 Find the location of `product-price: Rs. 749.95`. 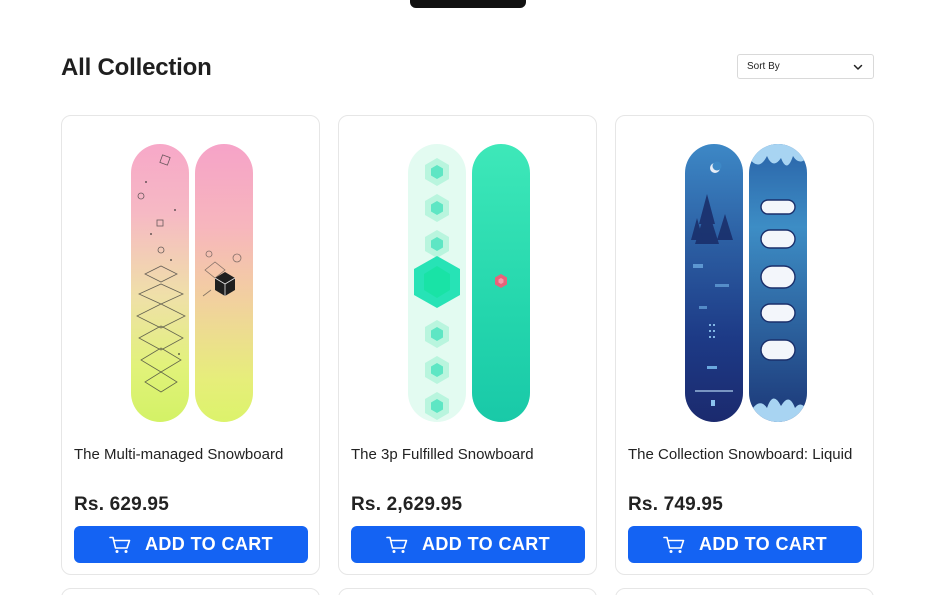

product-price: Rs. 749.95 is located at coordinates (675, 504).